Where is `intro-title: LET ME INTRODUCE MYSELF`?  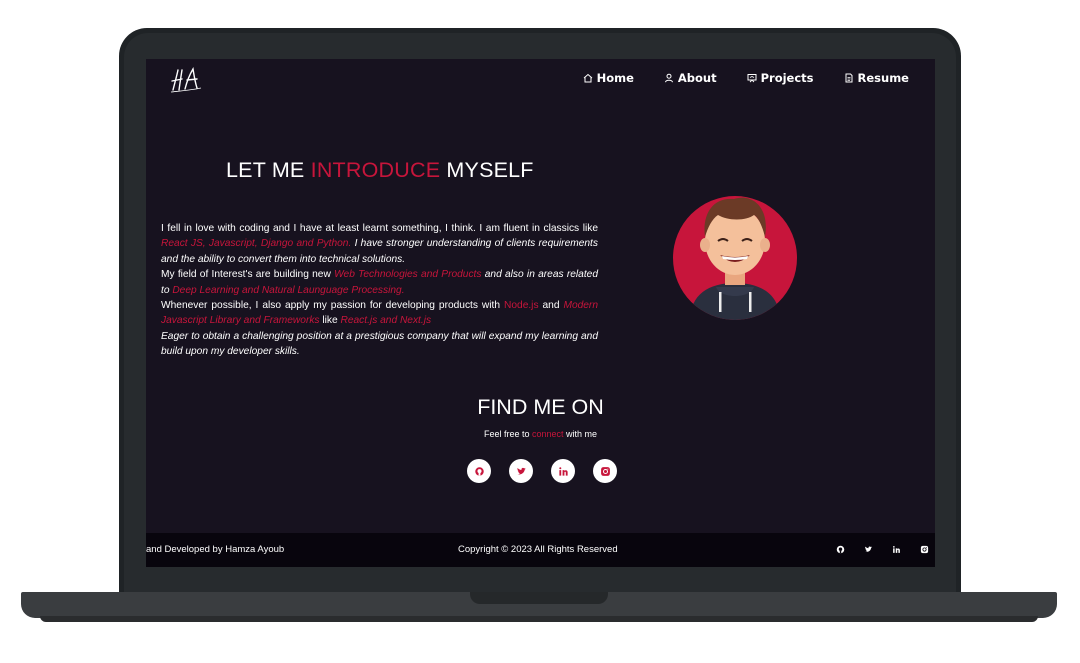
intro-title: LET ME INTRODUCE MYSELF is located at coordinates (380, 170).